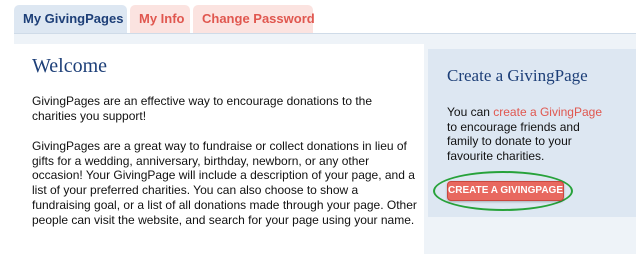 Image resolution: width=636 pixels, height=254 pixels. Describe the element at coordinates (470, 112) in the screenshot. I see `sidebar-text-before: You can` at that location.